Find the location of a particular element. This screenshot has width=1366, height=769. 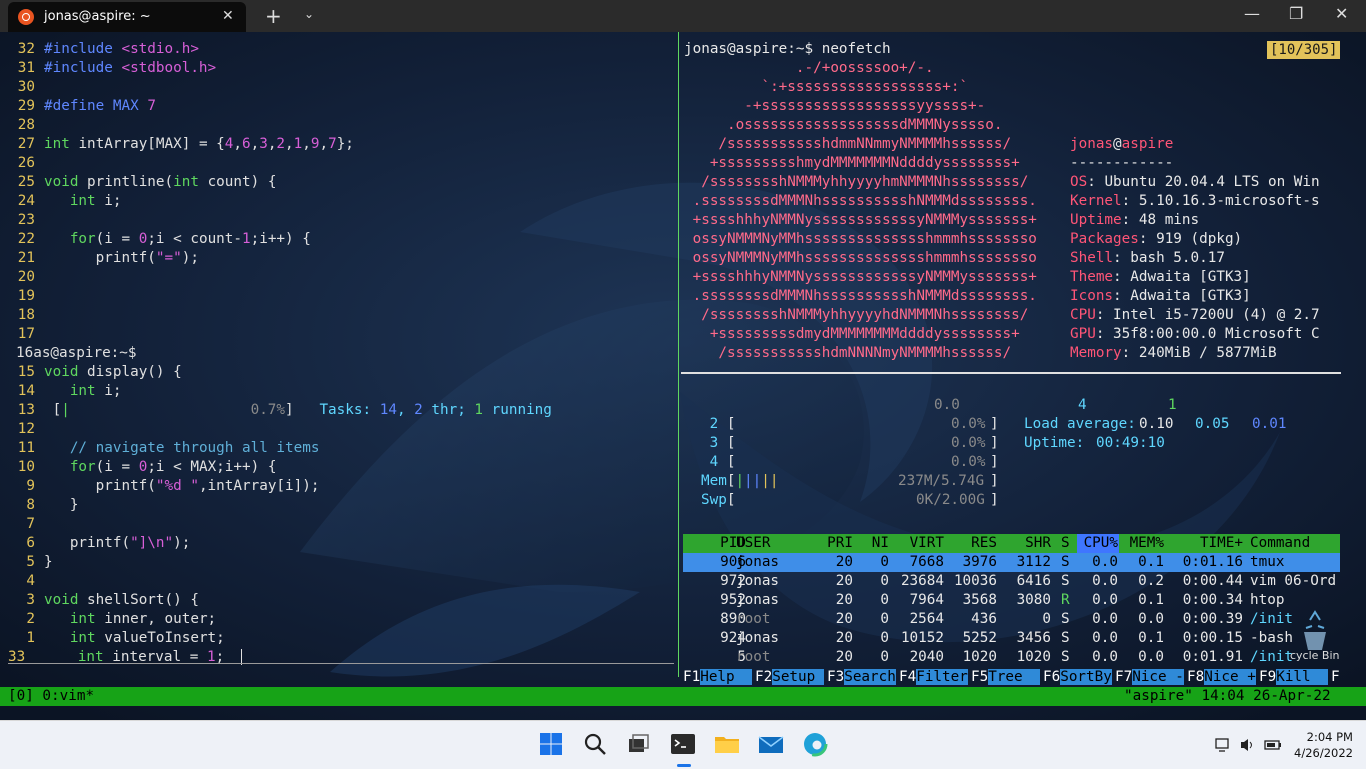

new-tab-button: + is located at coordinates (273, 16).